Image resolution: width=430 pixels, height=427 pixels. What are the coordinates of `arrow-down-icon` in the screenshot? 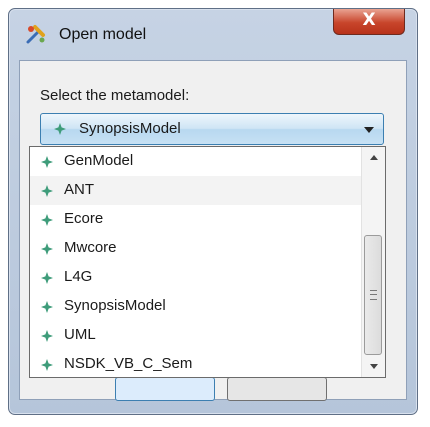 It's located at (374, 366).